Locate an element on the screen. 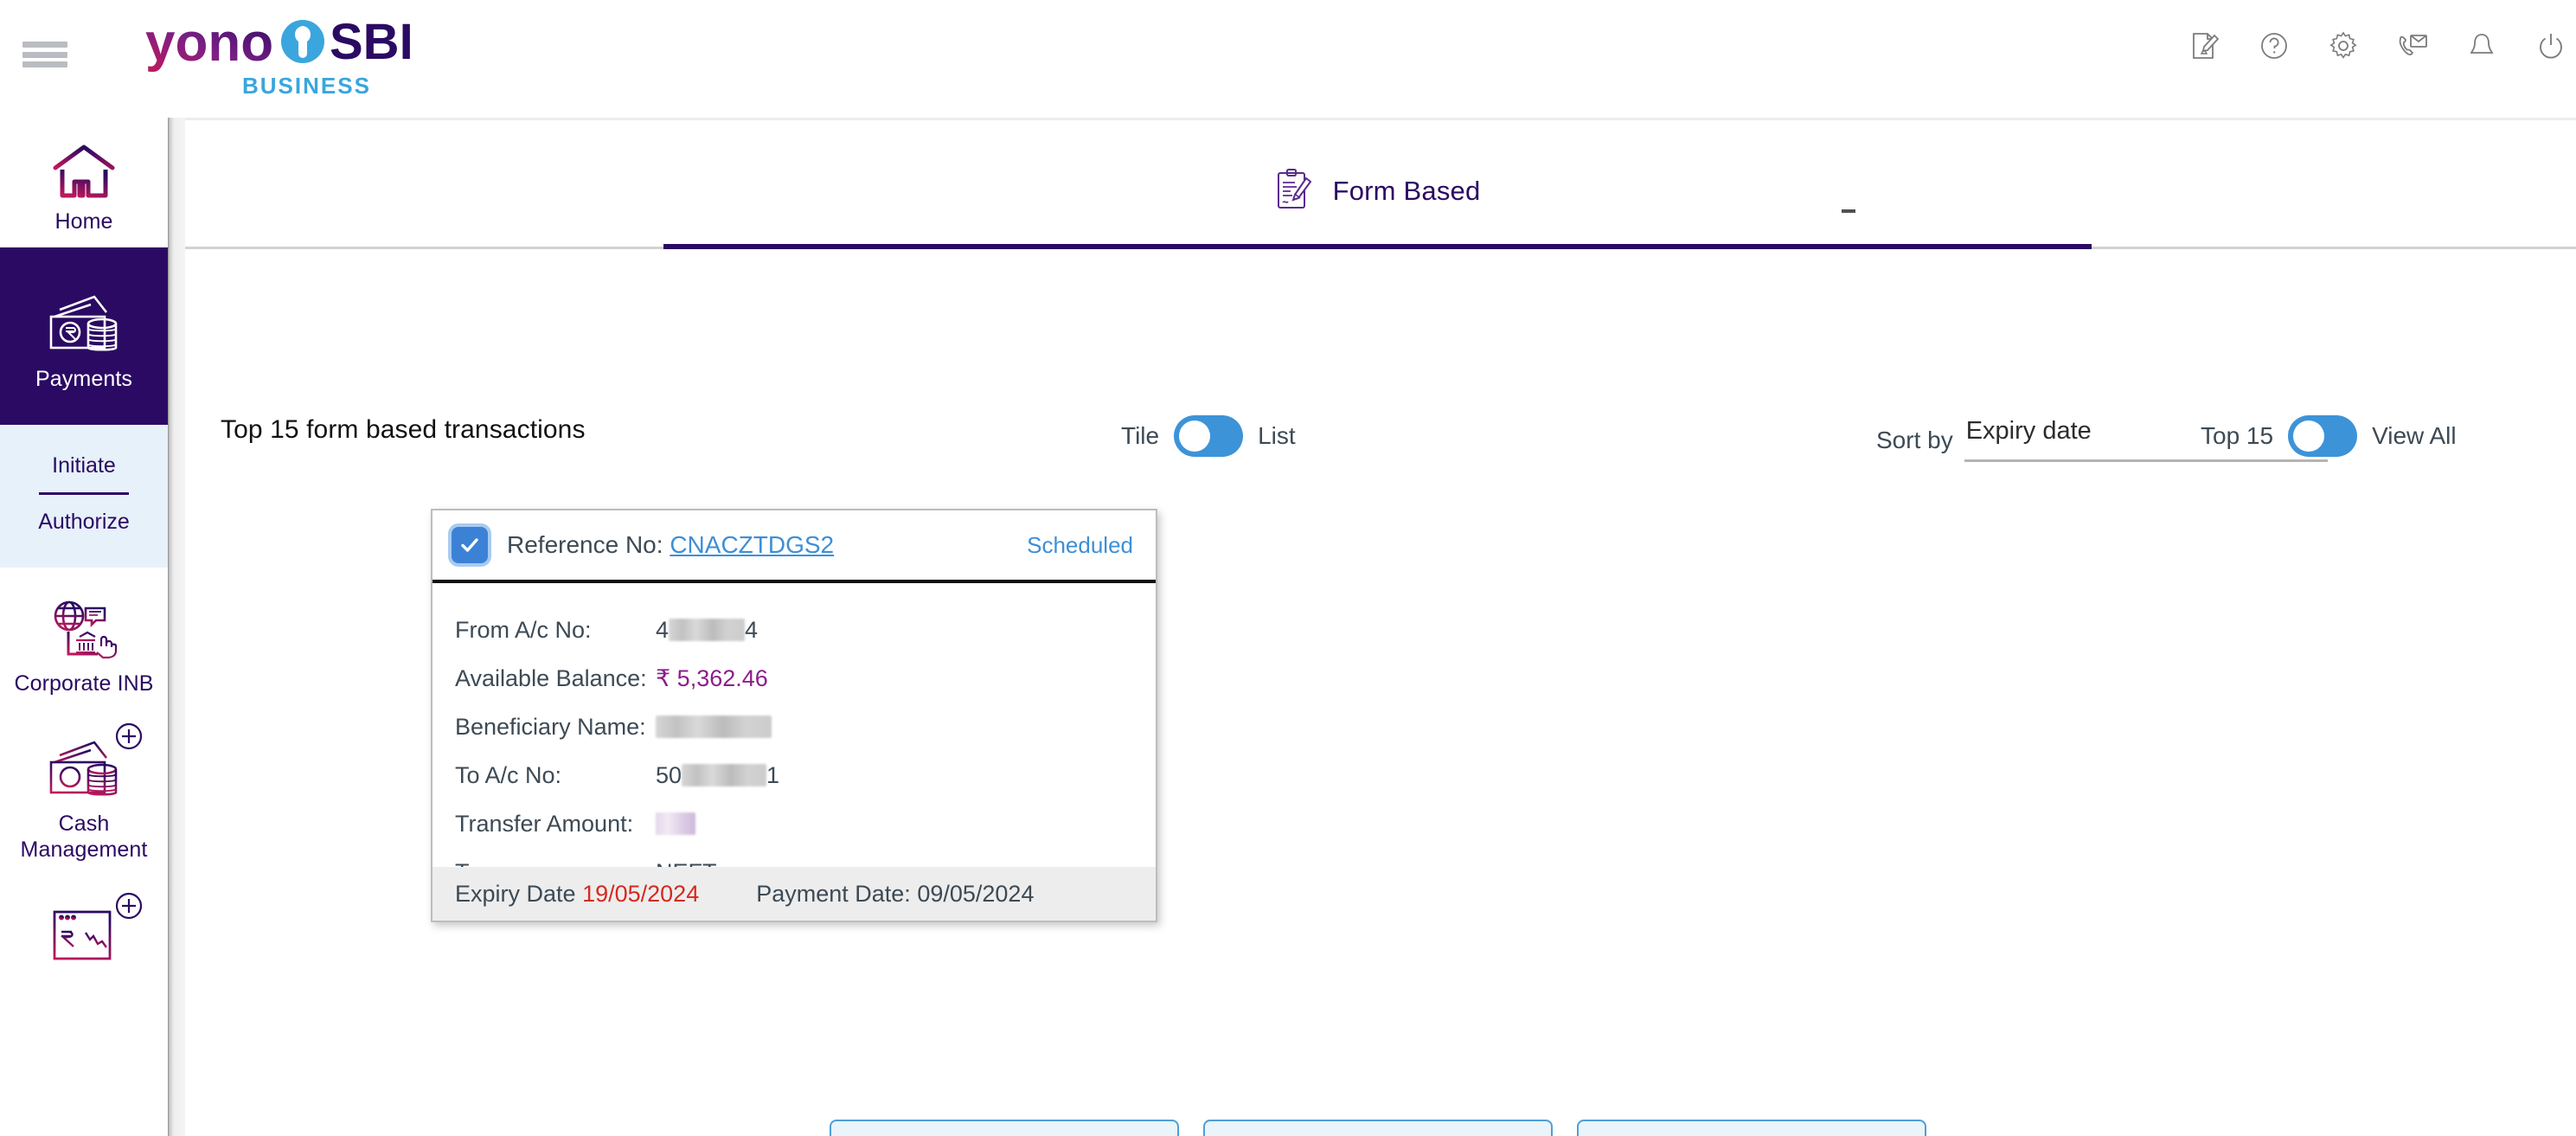 The image size is (2576, 1136). transaction-field-row: Beneficiary Name: is located at coordinates (794, 727).